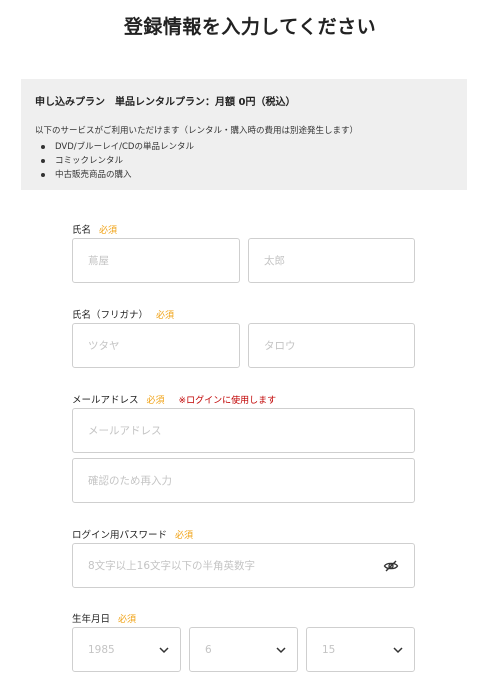 The image size is (500, 692). Describe the element at coordinates (329, 649) in the screenshot. I see `birth-day-value: 15` at that location.